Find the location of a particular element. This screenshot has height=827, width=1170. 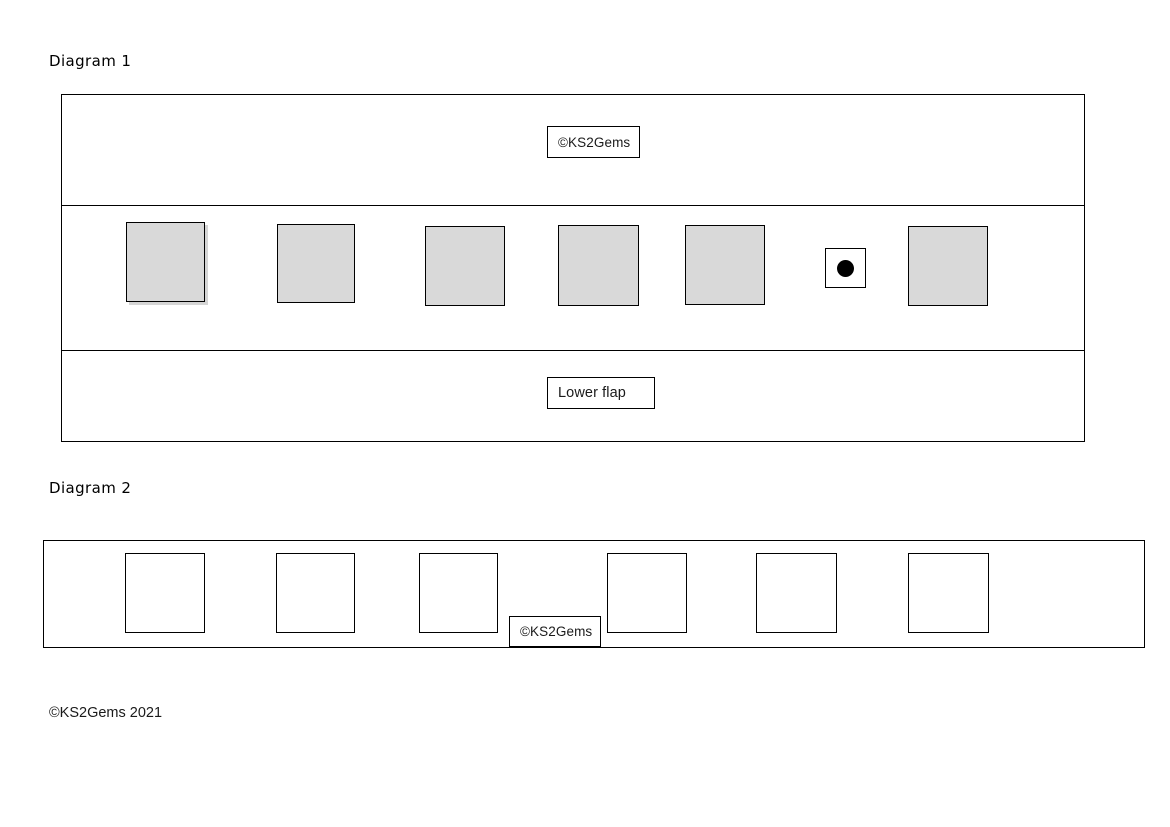

lower-flap-label: Lower flap is located at coordinates (601, 393).